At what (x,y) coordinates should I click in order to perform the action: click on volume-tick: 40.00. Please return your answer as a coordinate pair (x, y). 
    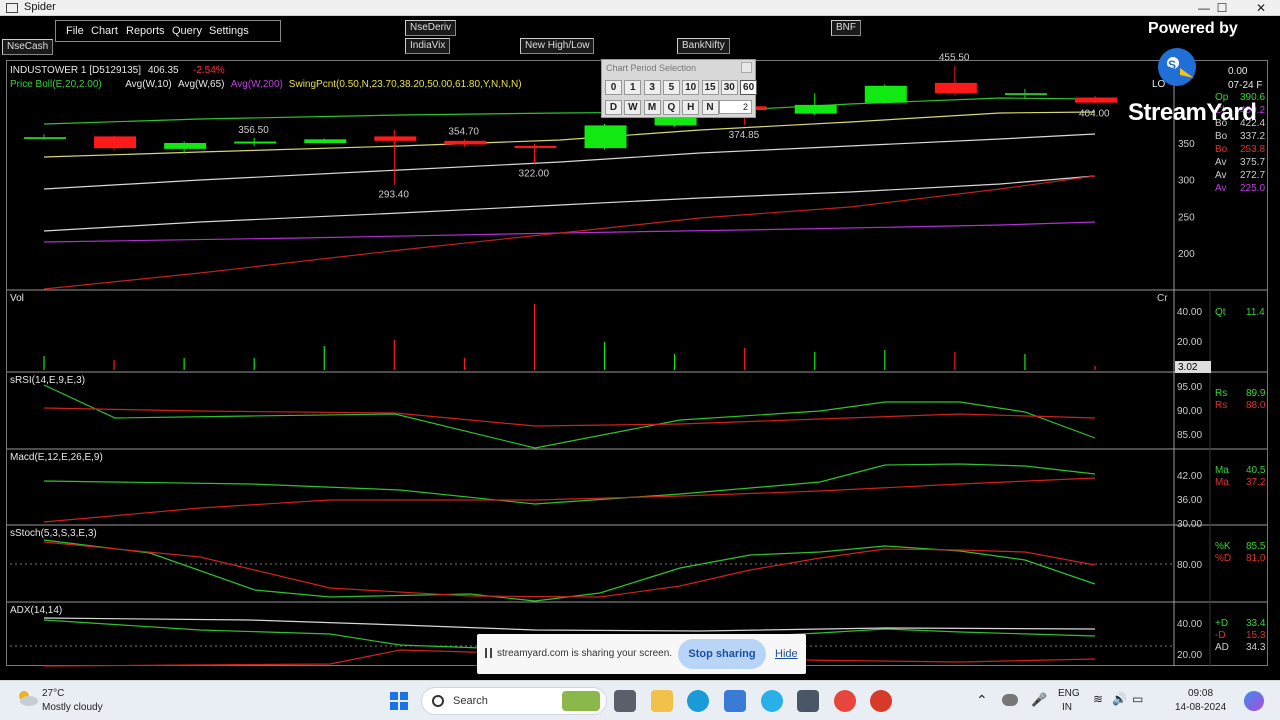
    Looking at the image, I should click on (1189, 312).